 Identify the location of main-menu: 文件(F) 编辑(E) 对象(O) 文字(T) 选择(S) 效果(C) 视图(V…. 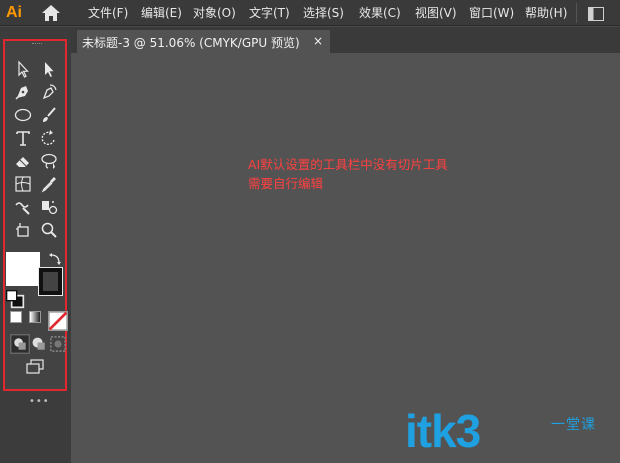
(334, 13).